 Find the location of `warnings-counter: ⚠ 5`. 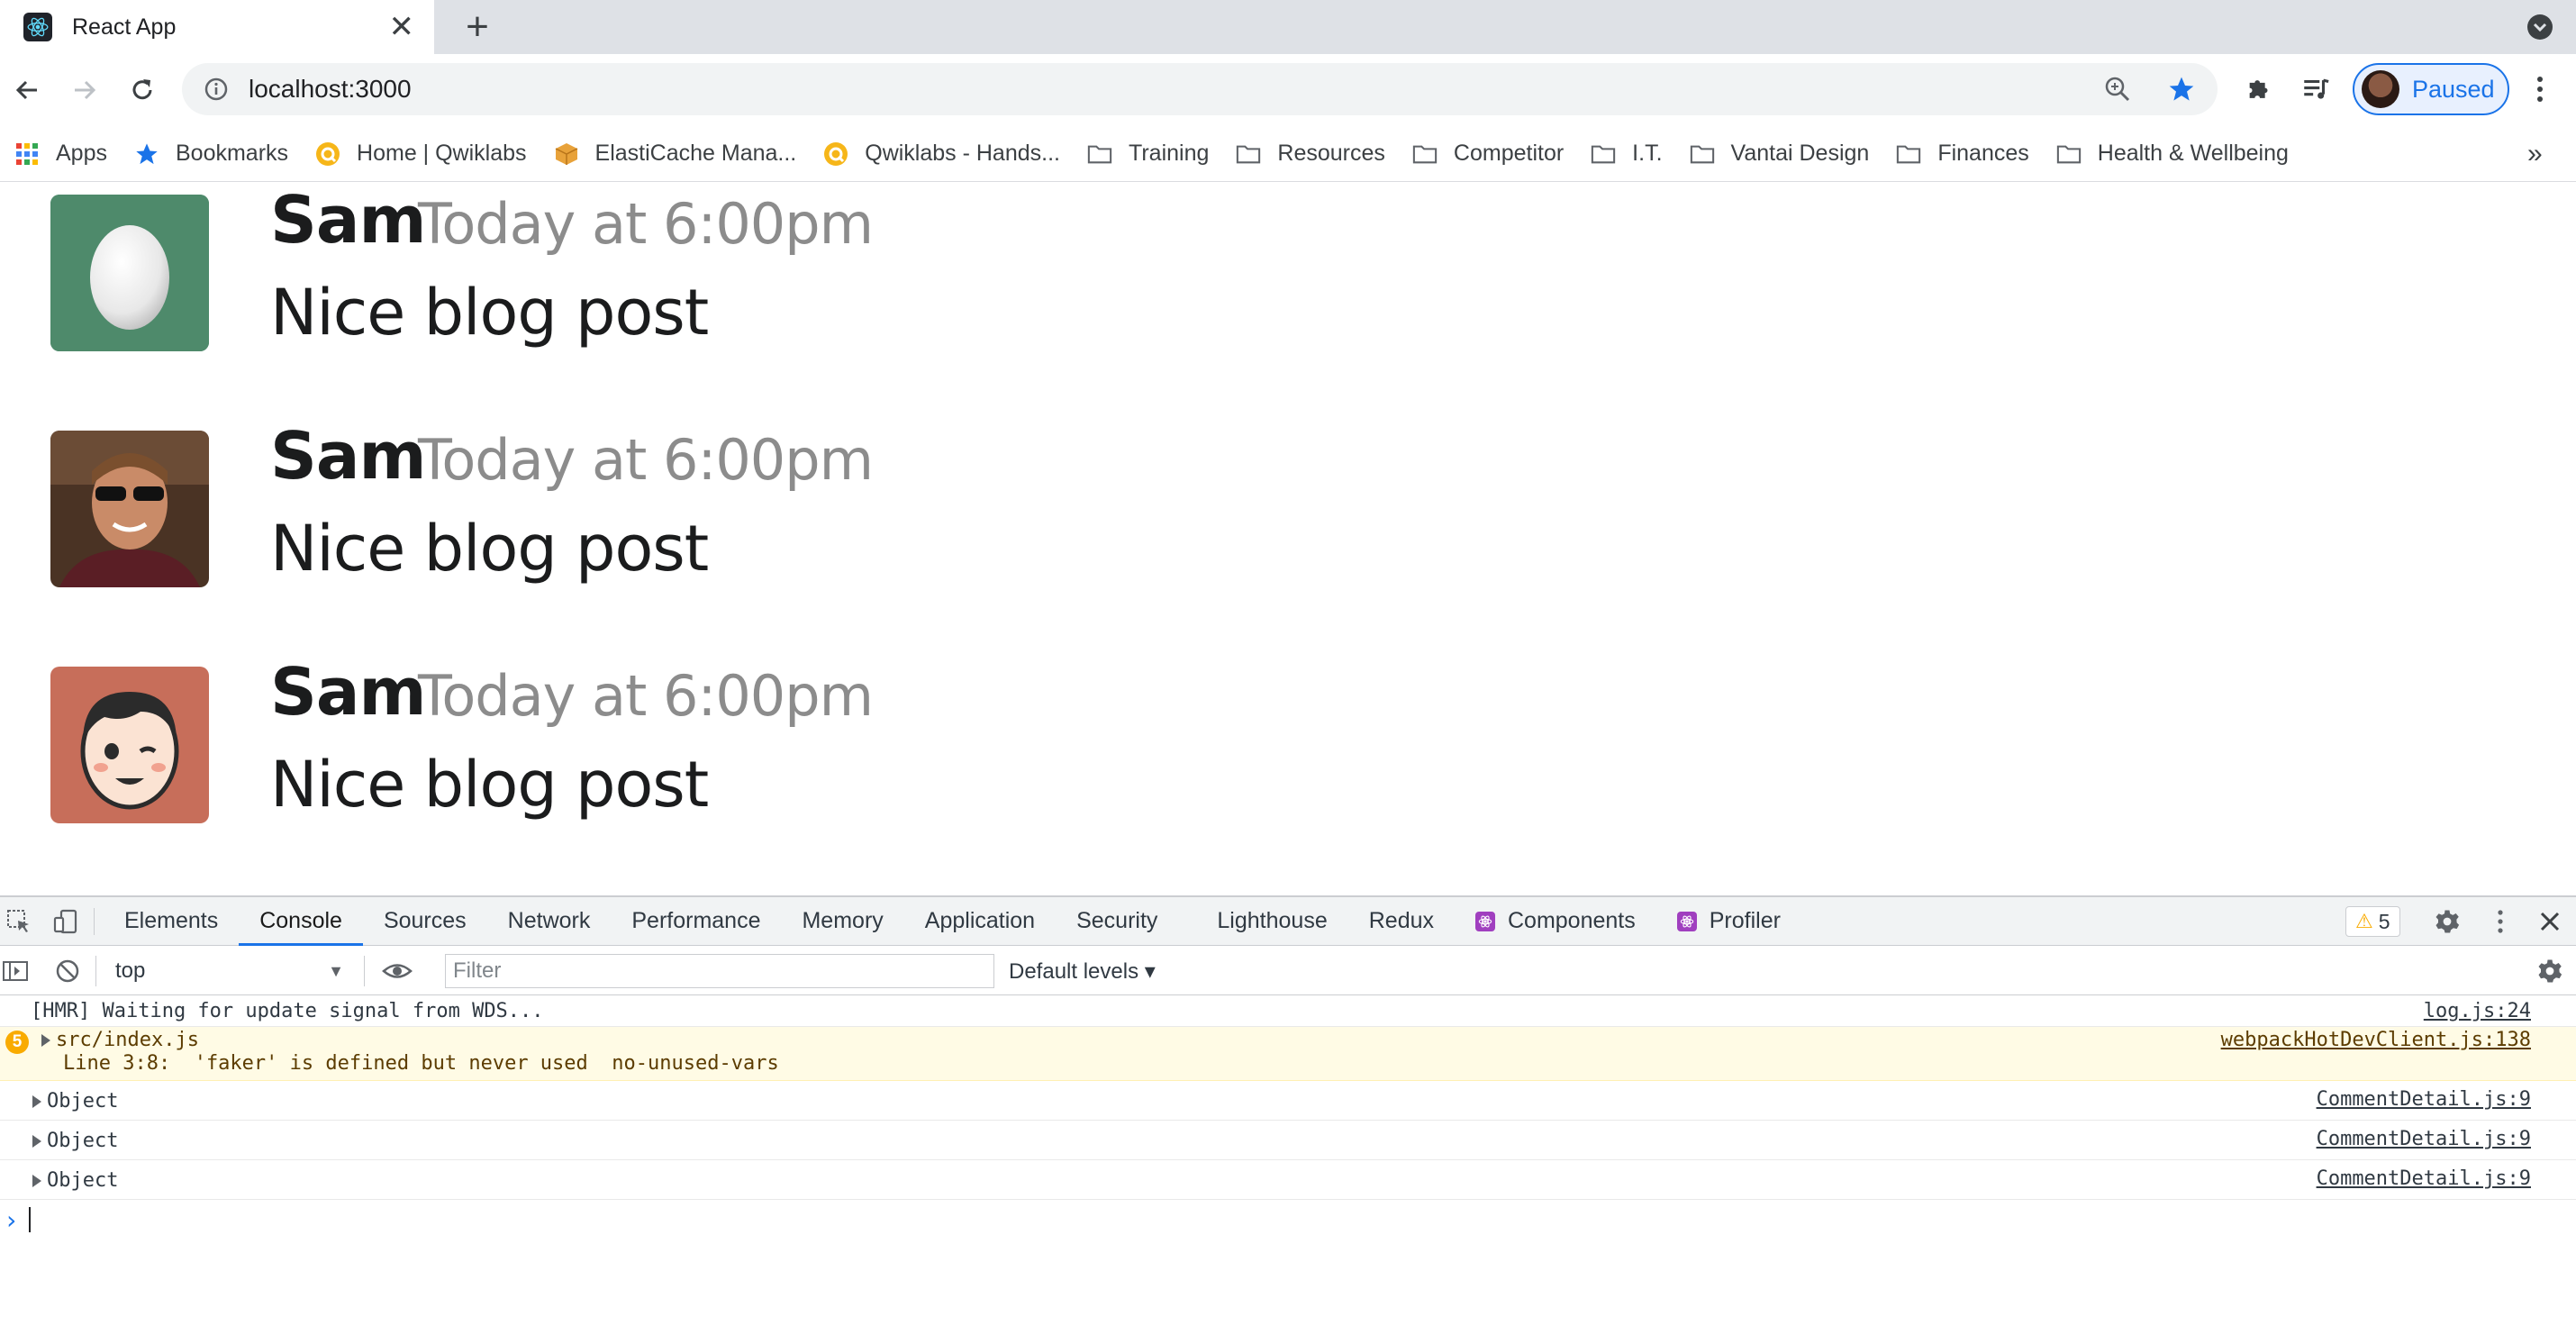

warnings-counter: ⚠ 5 is located at coordinates (2373, 922).